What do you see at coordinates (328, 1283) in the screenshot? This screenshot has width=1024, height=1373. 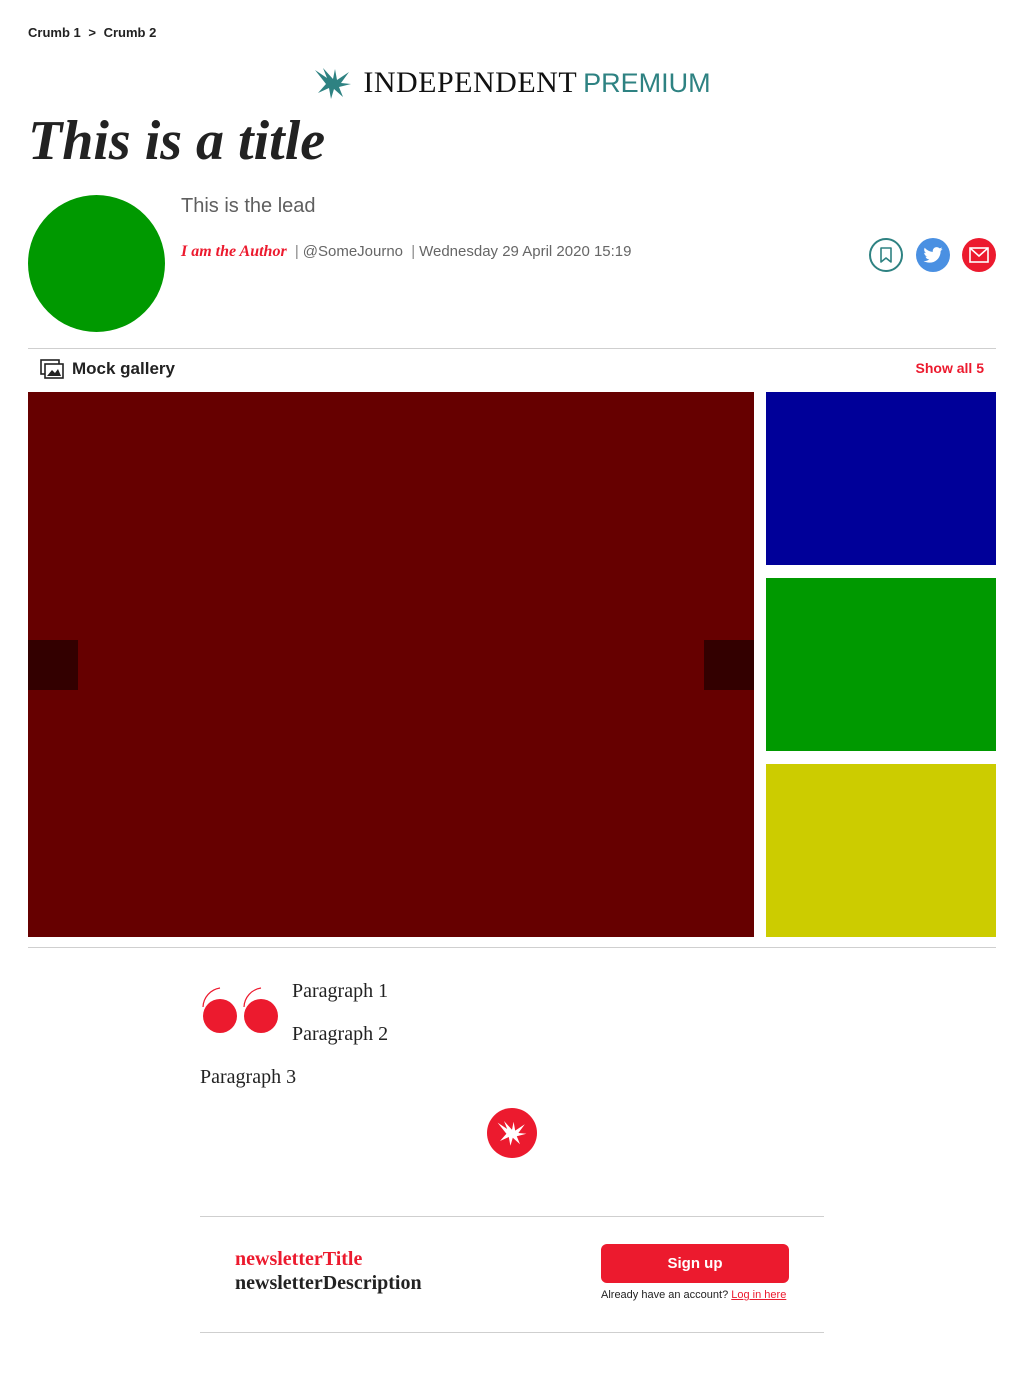 I see `newsletter-description: newsletterDescription` at bounding box center [328, 1283].